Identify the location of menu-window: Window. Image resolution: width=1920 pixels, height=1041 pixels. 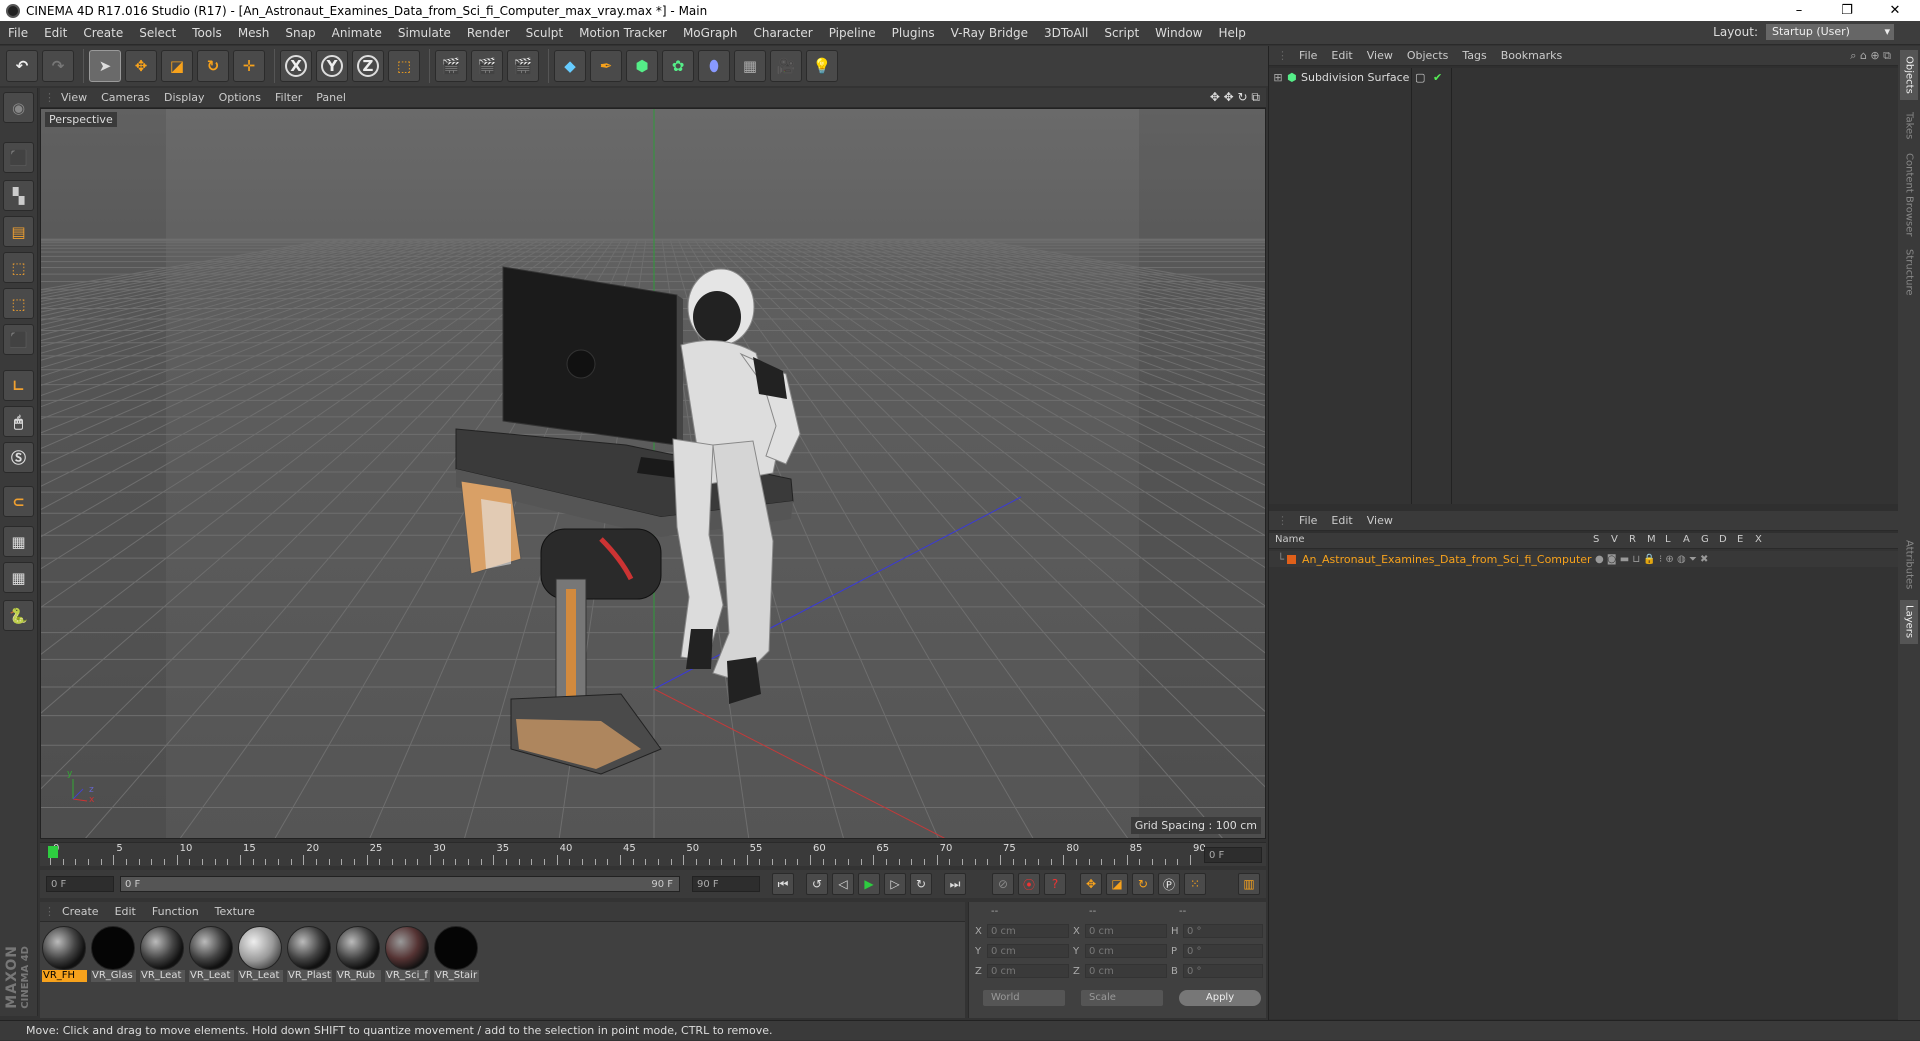
(1178, 33).